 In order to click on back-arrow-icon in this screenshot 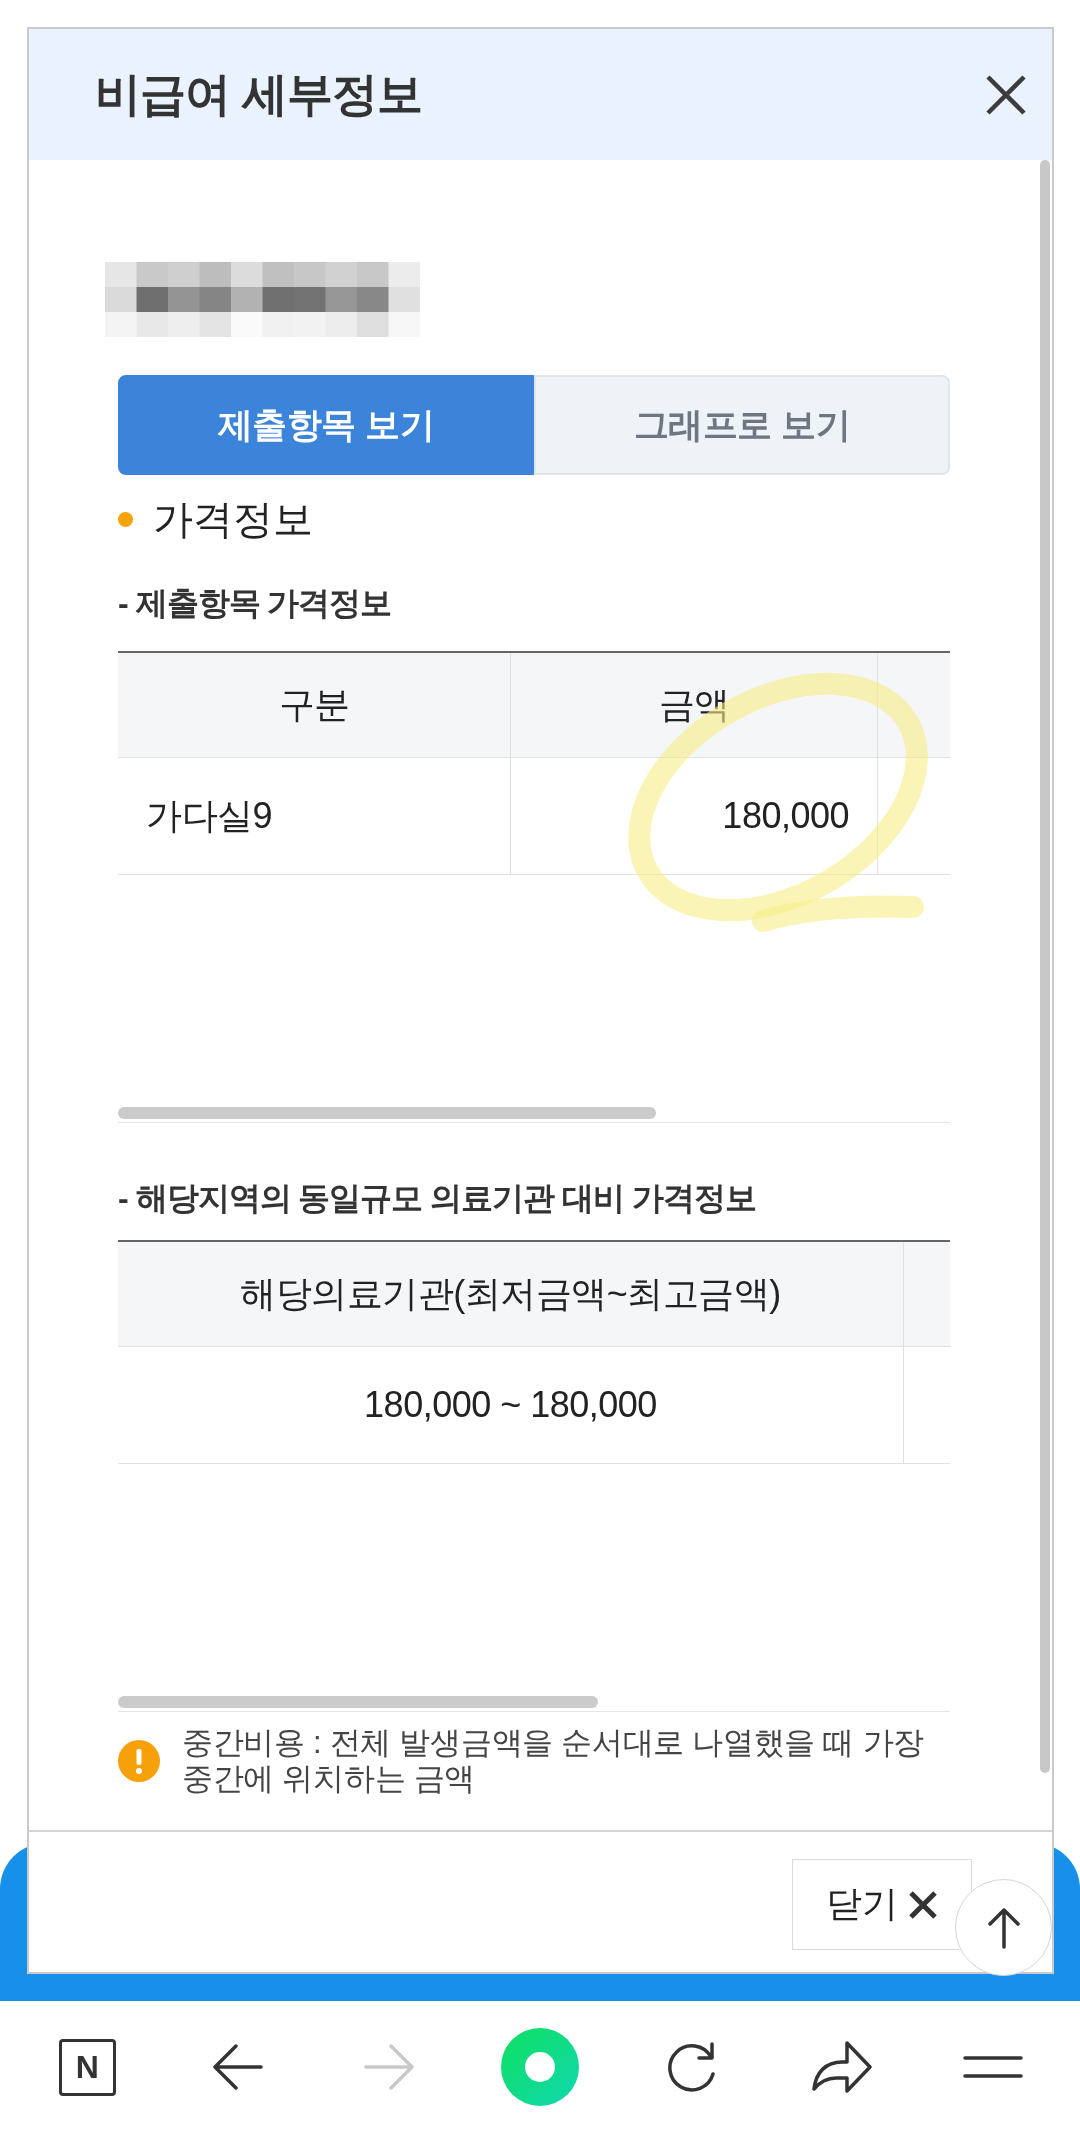, I will do `click(238, 2067)`.